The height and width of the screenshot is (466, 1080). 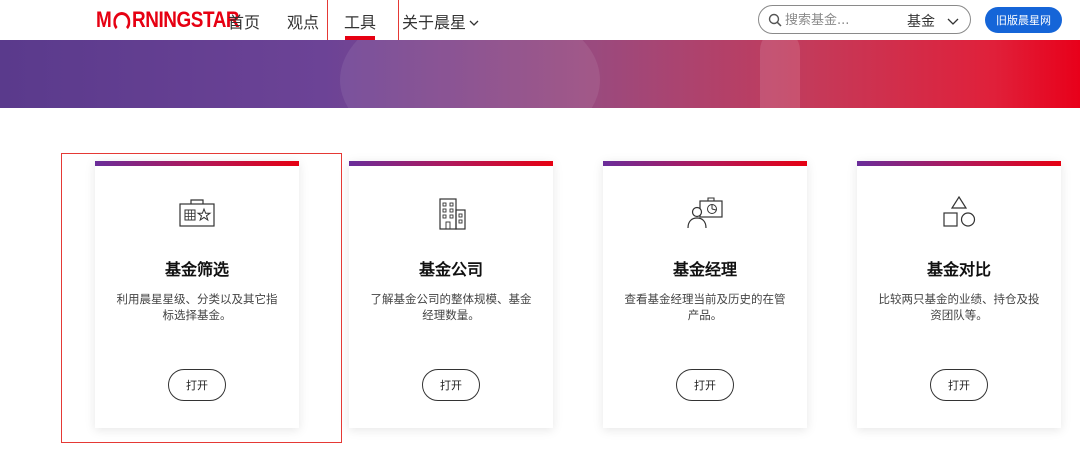 I want to click on tool-card-fund-compare: 基金对比 比较两只基金的业绩、持仓及投资团队等。 打开, so click(x=959, y=294).